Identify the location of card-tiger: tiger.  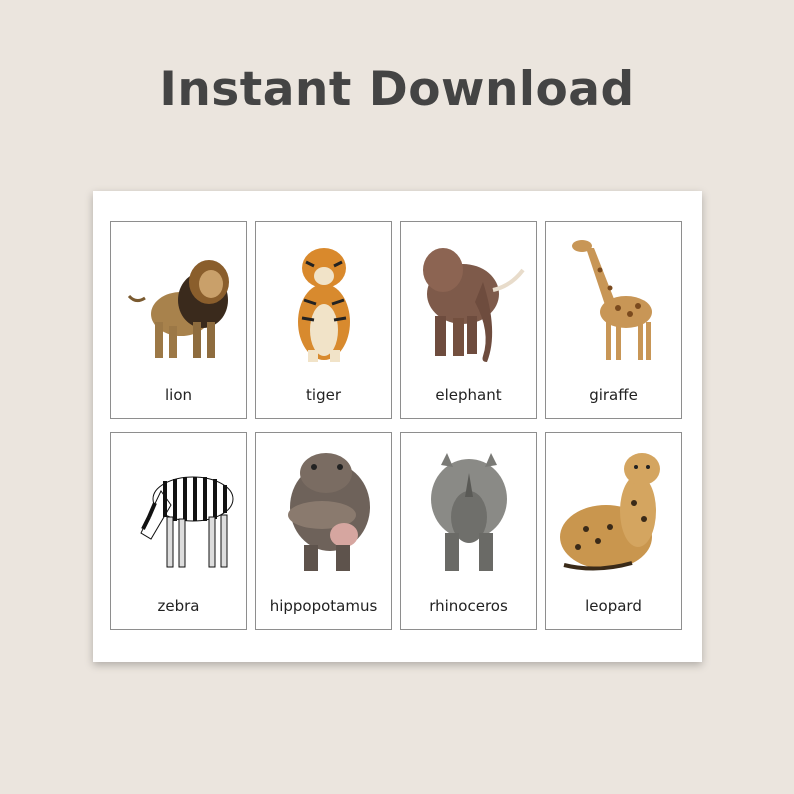
(323, 320).